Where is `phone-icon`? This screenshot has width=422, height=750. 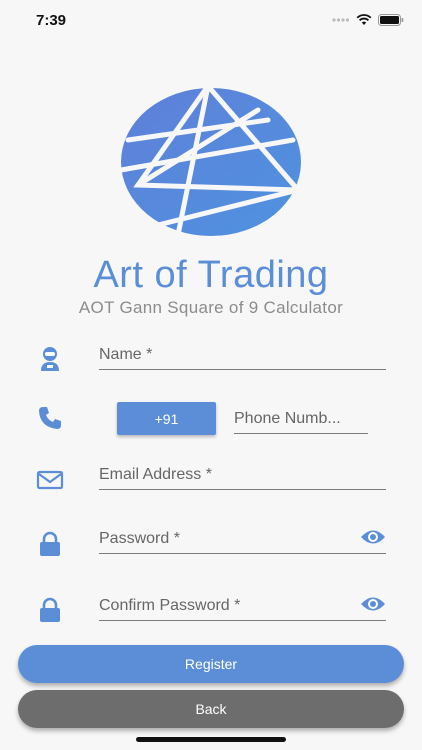 phone-icon is located at coordinates (50, 418).